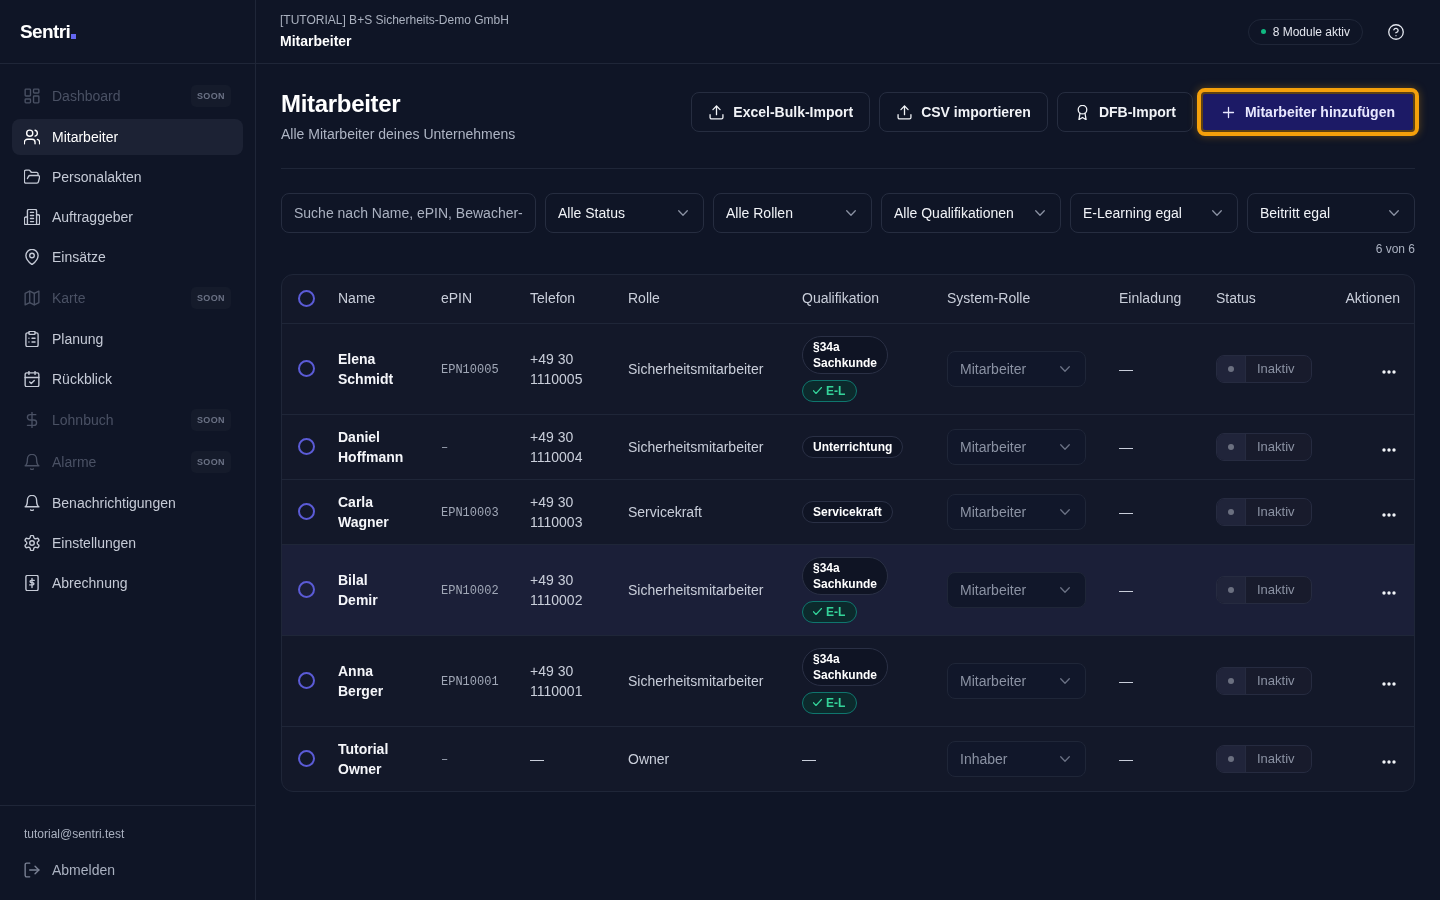 This screenshot has width=1440, height=900. I want to click on bell-icon, so click(32, 462).